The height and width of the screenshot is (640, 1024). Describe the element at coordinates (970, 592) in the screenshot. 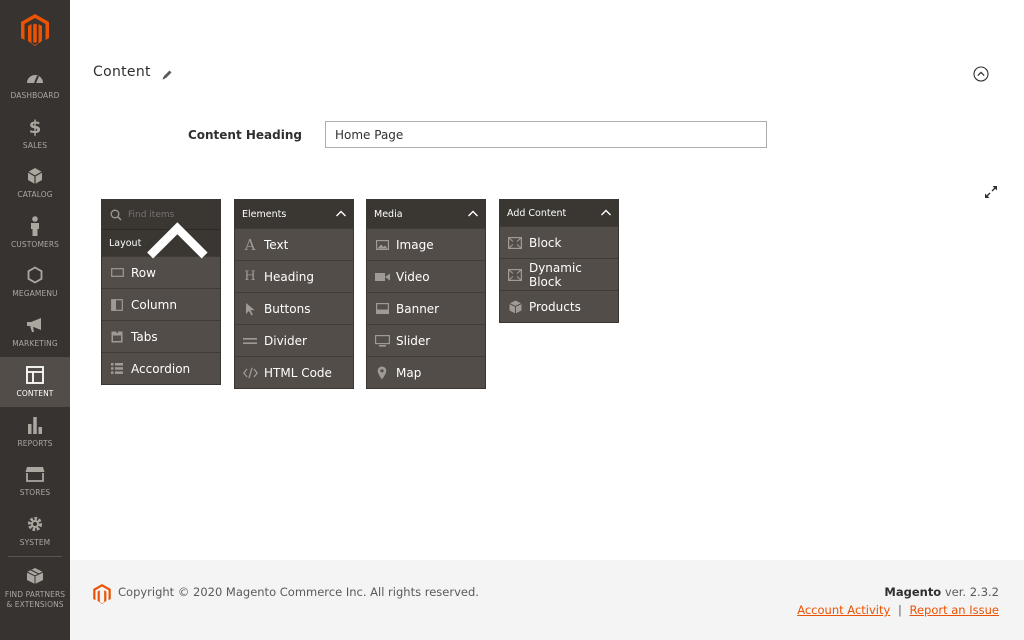

I see `version-number: ver. 2.3.2` at that location.